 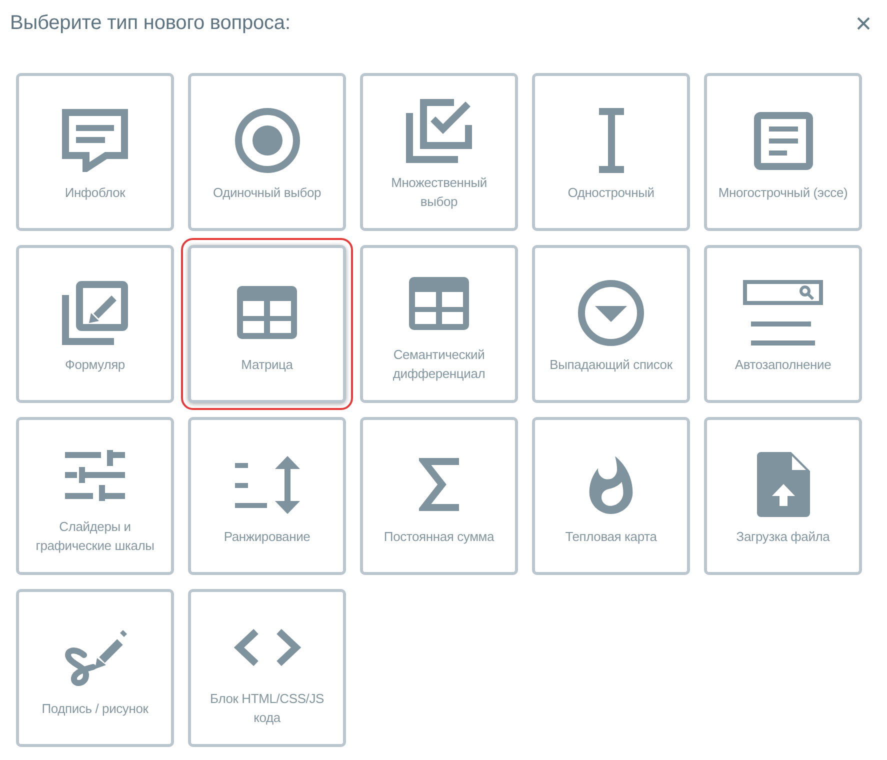 I want to click on file-upload-icon, so click(x=783, y=484).